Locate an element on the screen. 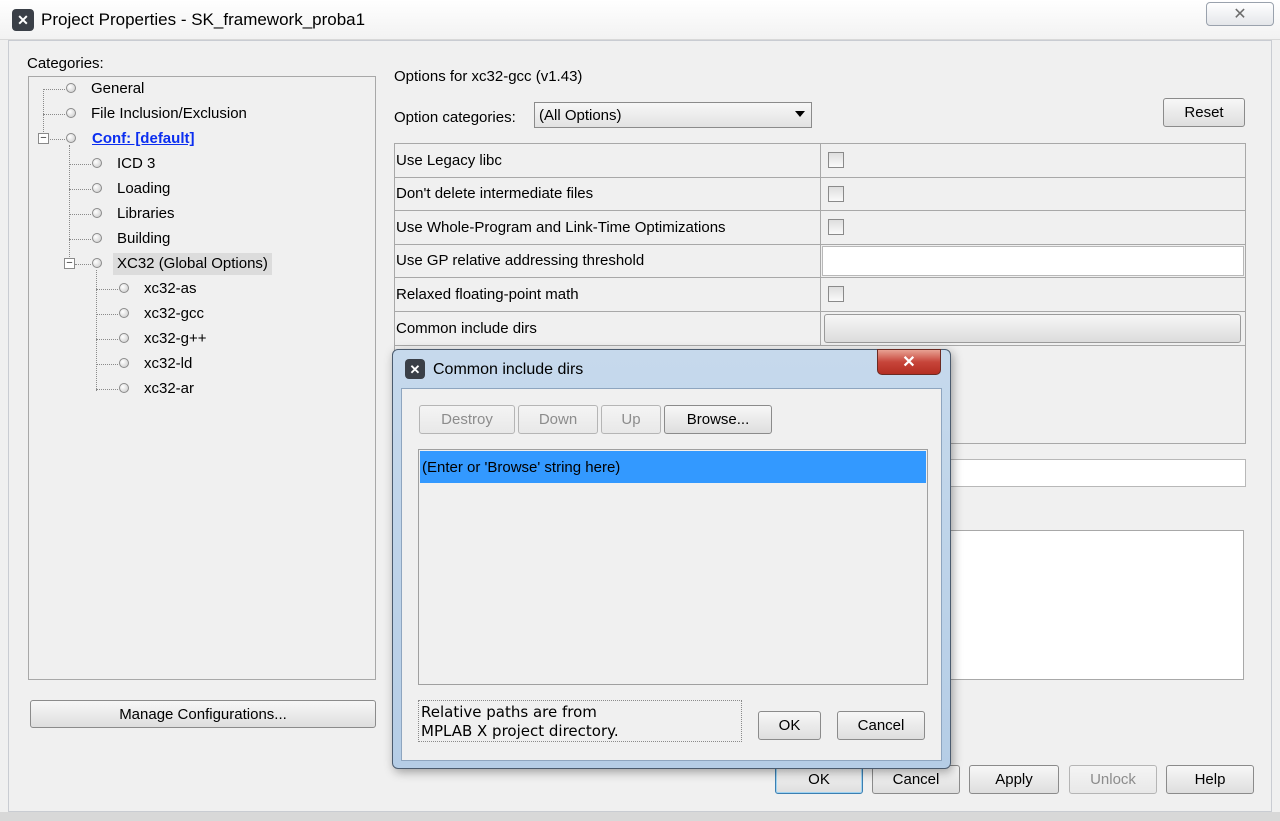 The image size is (1280, 821). property-name: Common include dirs is located at coordinates (608, 328).